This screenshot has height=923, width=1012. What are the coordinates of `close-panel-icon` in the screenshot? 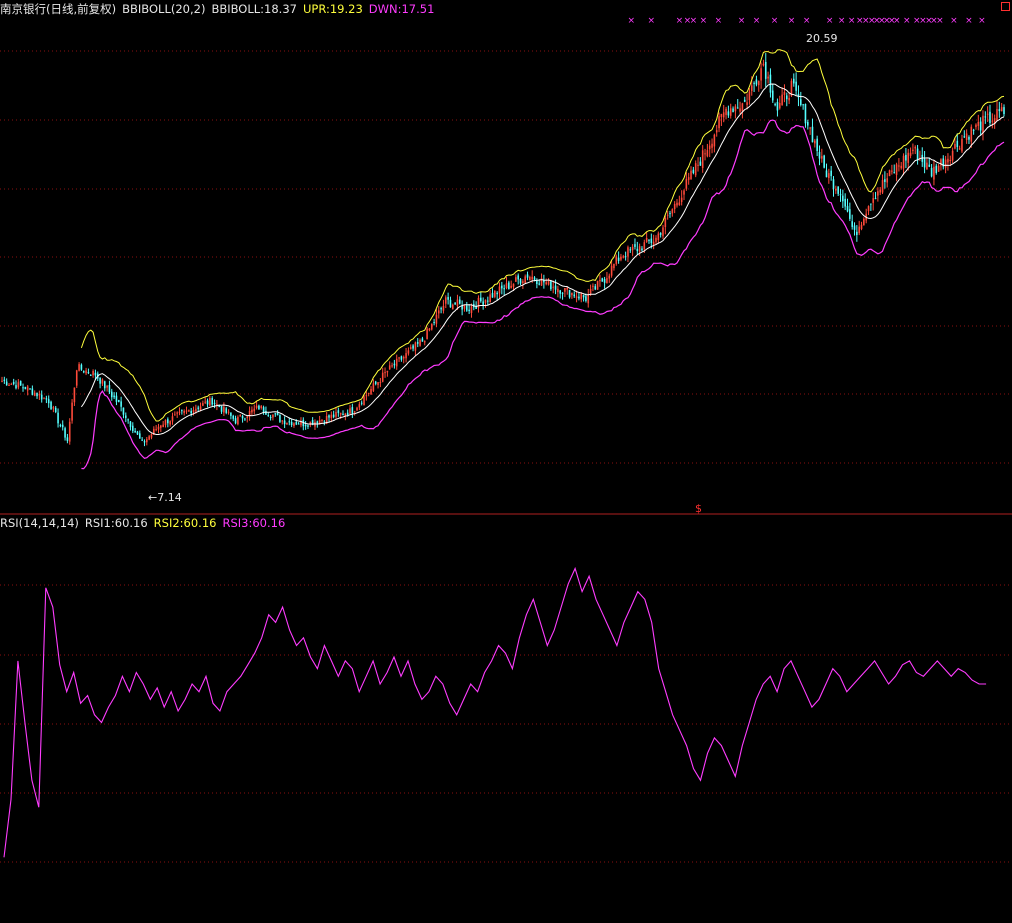 It's located at (1005, 6).